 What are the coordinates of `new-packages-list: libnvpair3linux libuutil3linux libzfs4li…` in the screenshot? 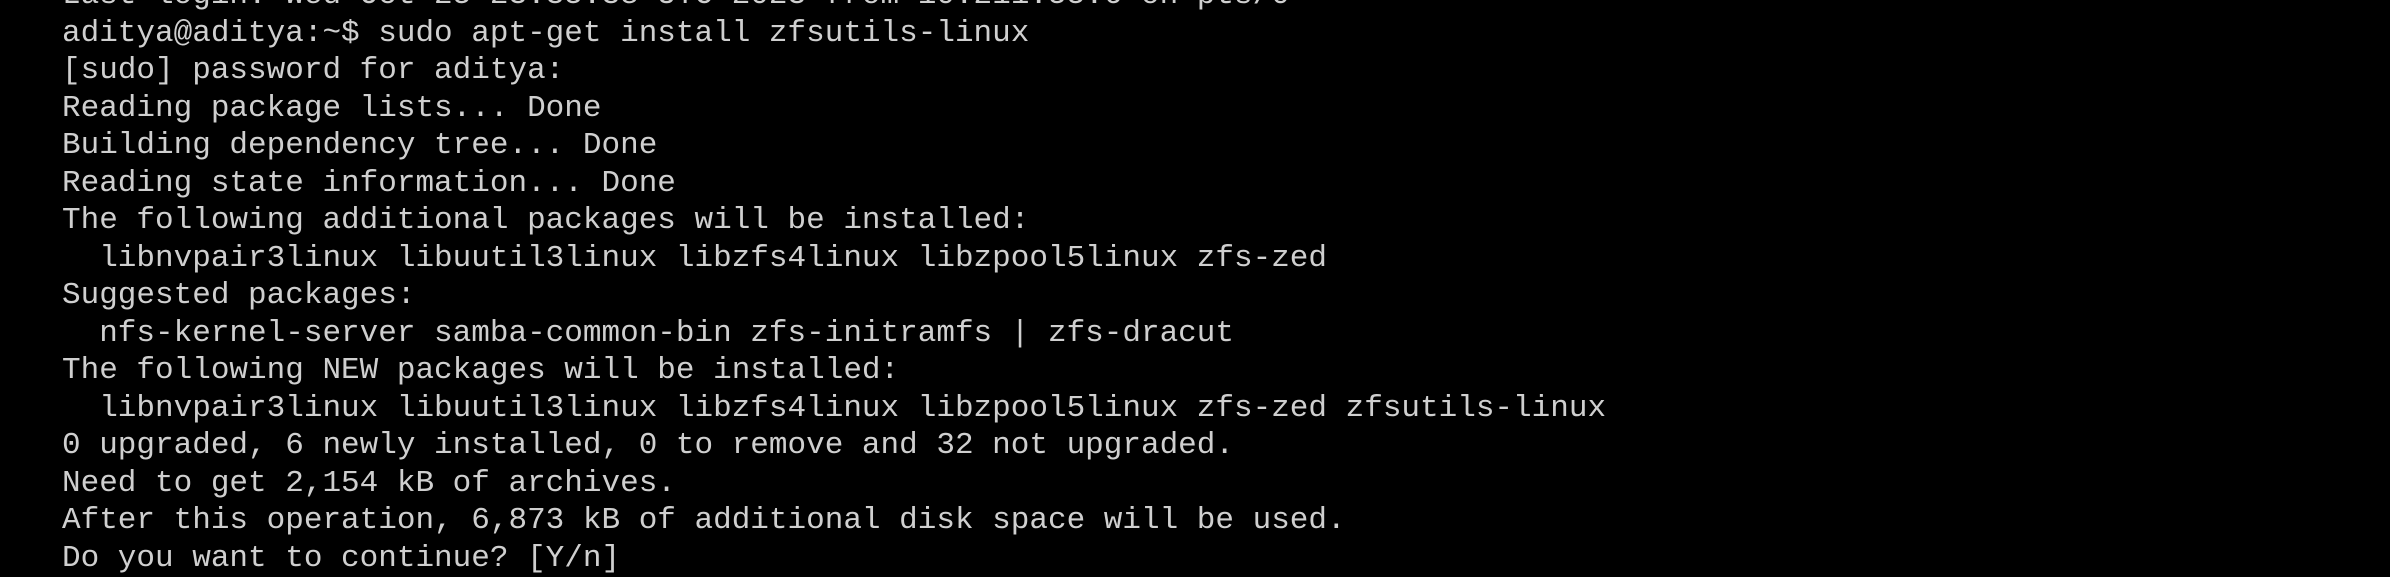 It's located at (834, 409).